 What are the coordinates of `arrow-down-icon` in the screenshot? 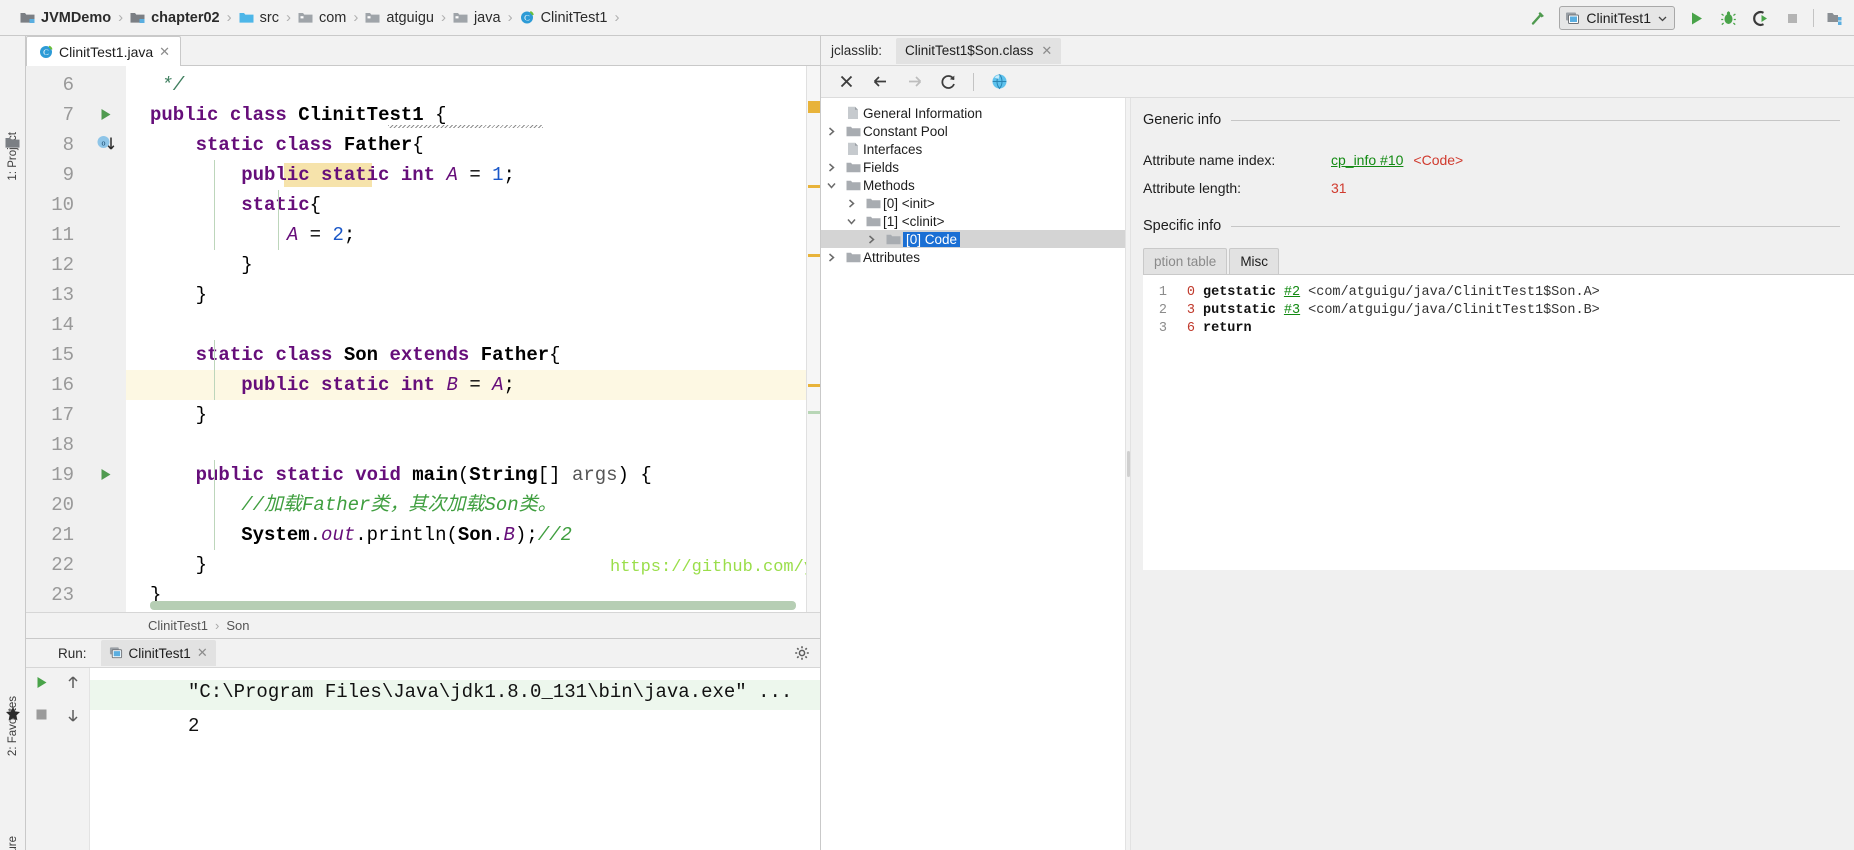 It's located at (73, 715).